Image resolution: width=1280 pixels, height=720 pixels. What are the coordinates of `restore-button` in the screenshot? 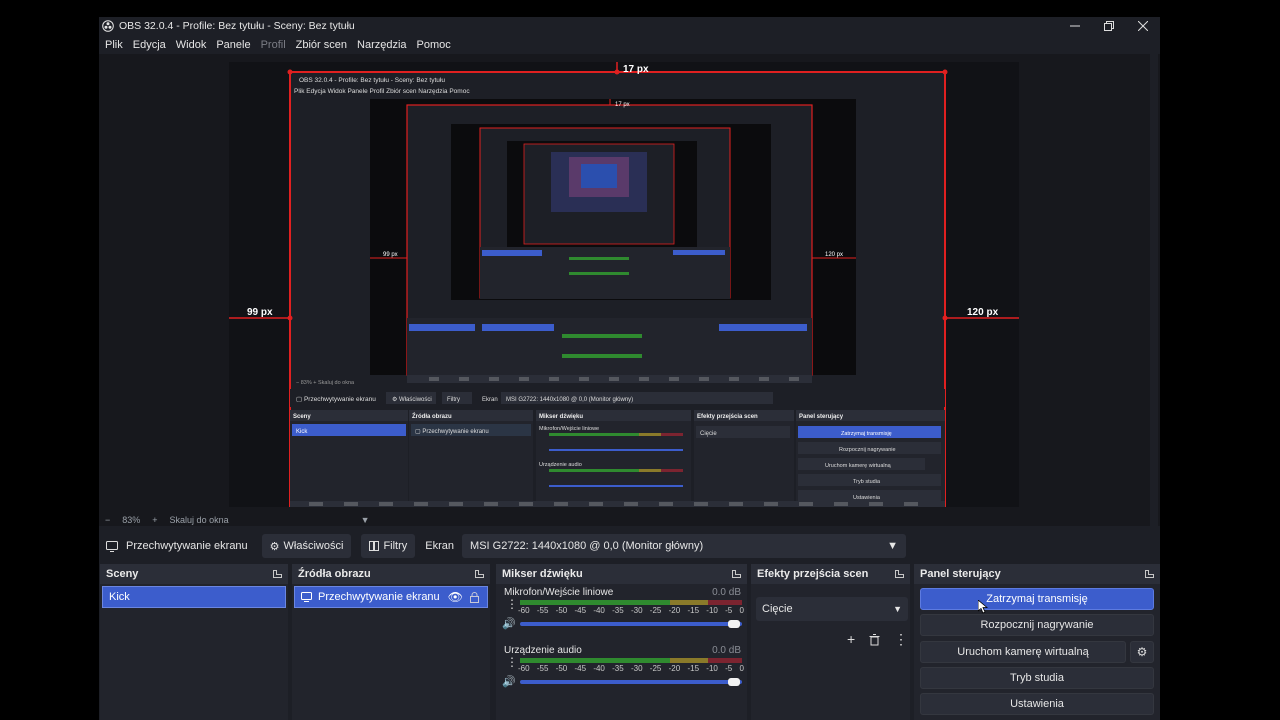 It's located at (1109, 26).